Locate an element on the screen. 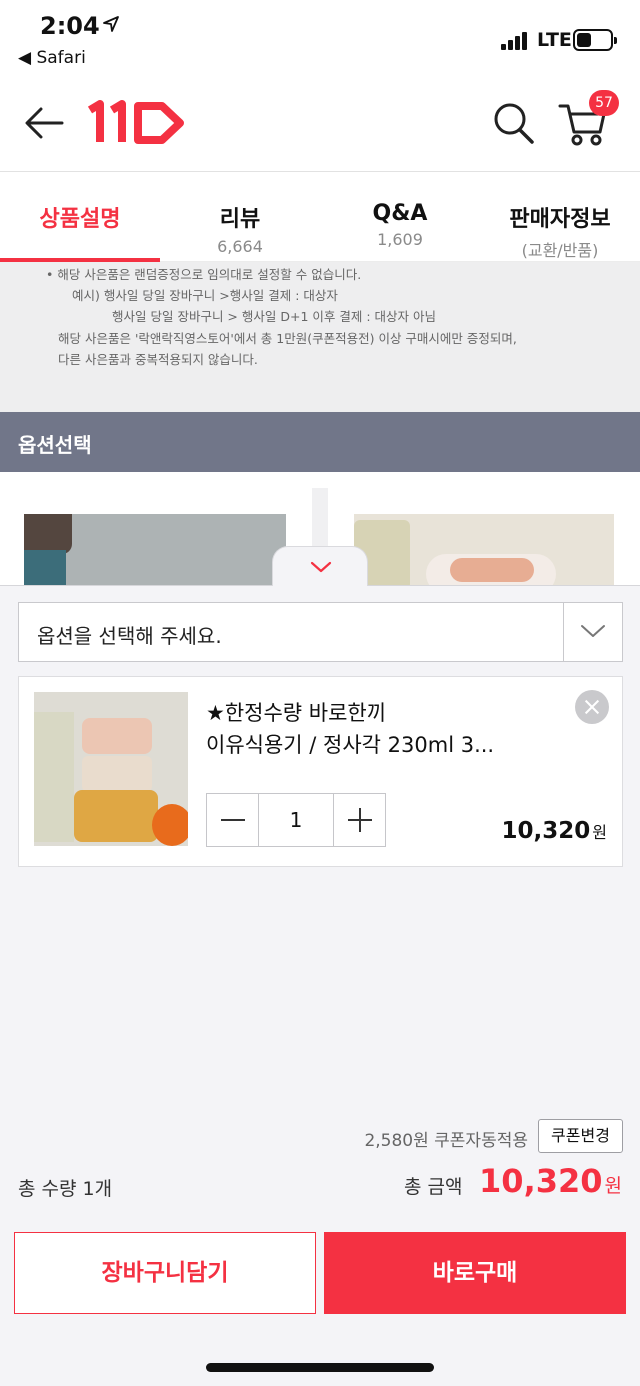  status-time: 2:04 is located at coordinates (70, 26).